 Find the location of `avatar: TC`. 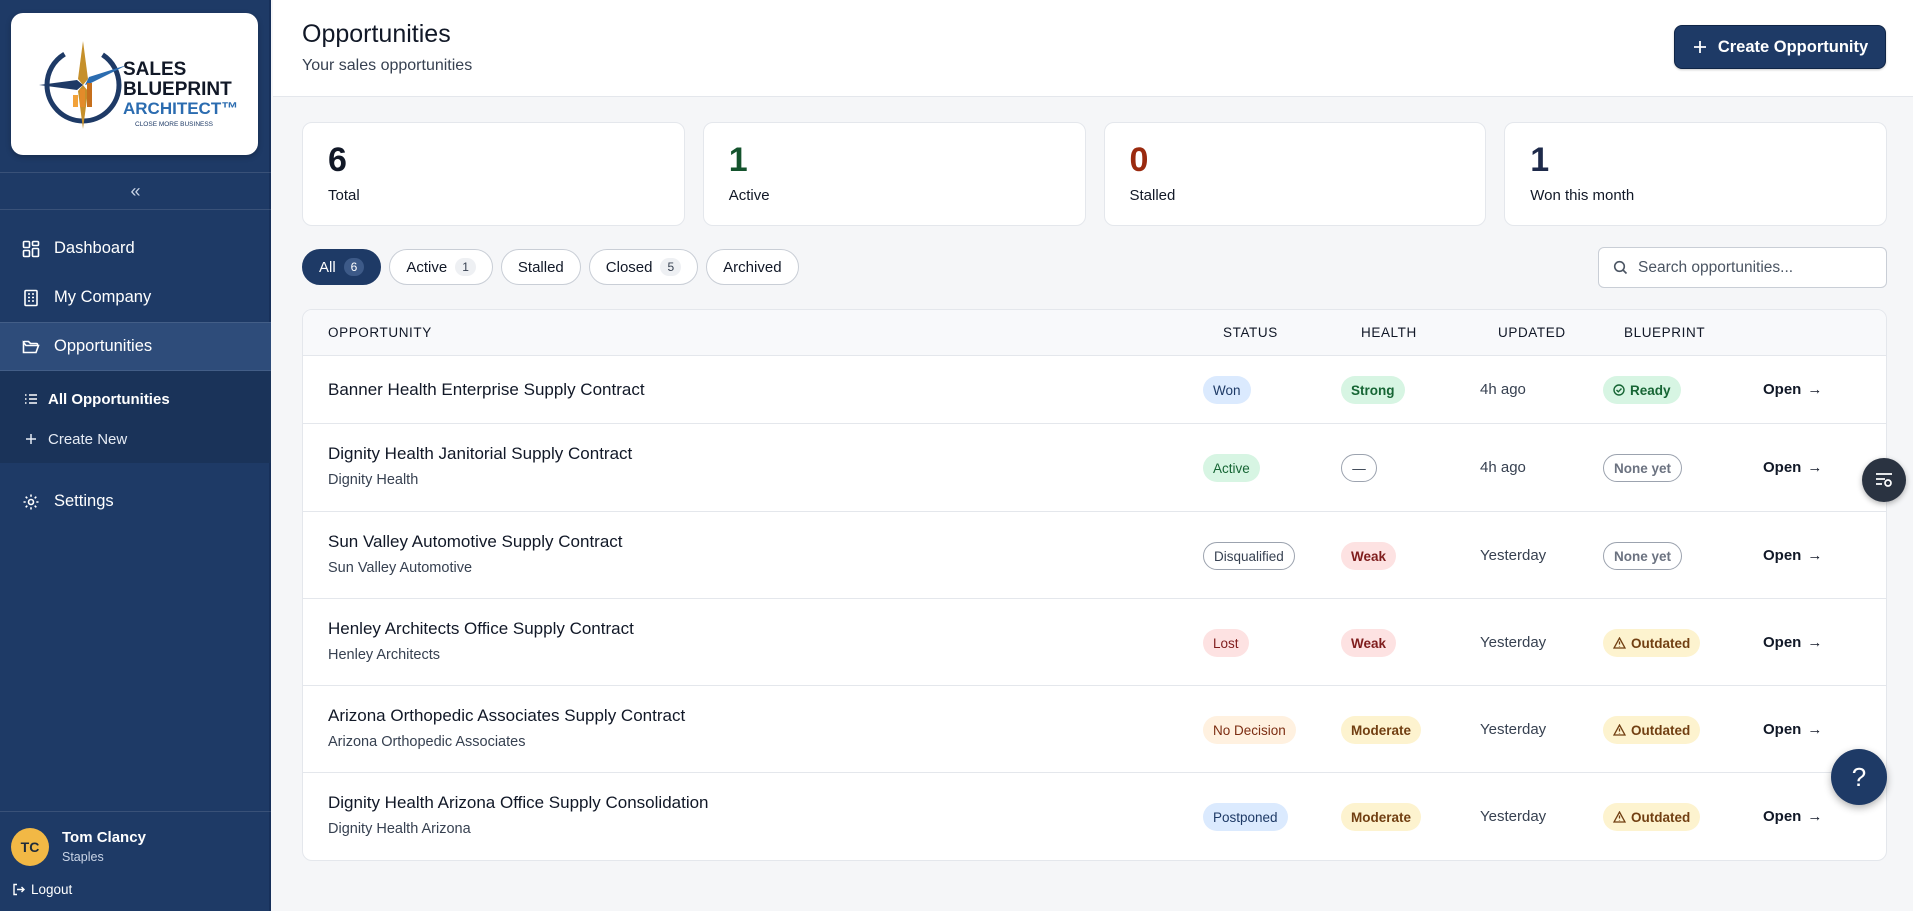

avatar: TC is located at coordinates (30, 847).